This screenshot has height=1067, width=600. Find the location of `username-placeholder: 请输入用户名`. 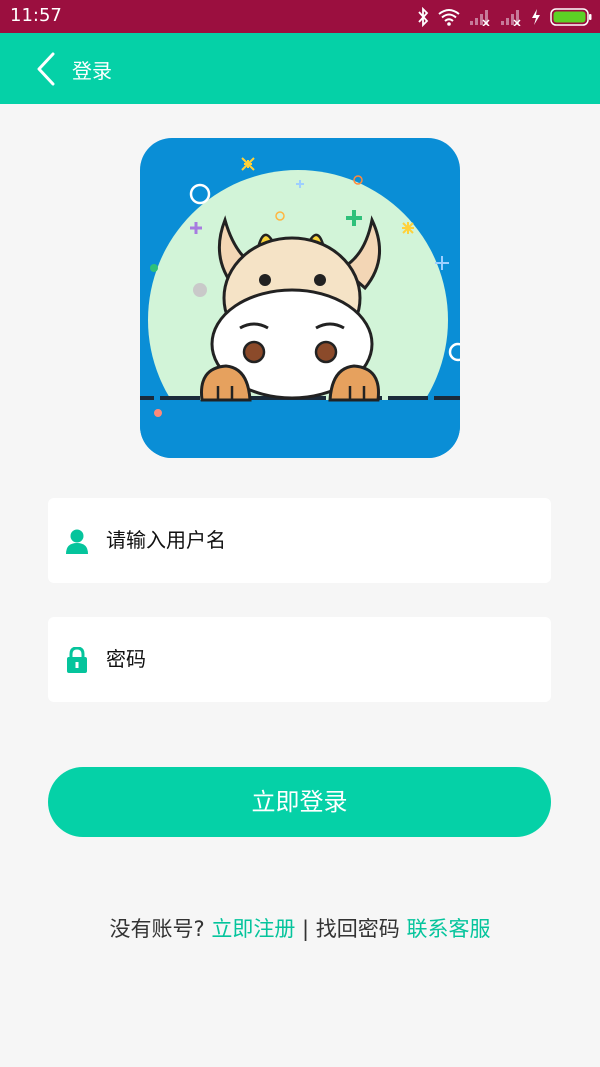

username-placeholder: 请输入用户名 is located at coordinates (166, 540).